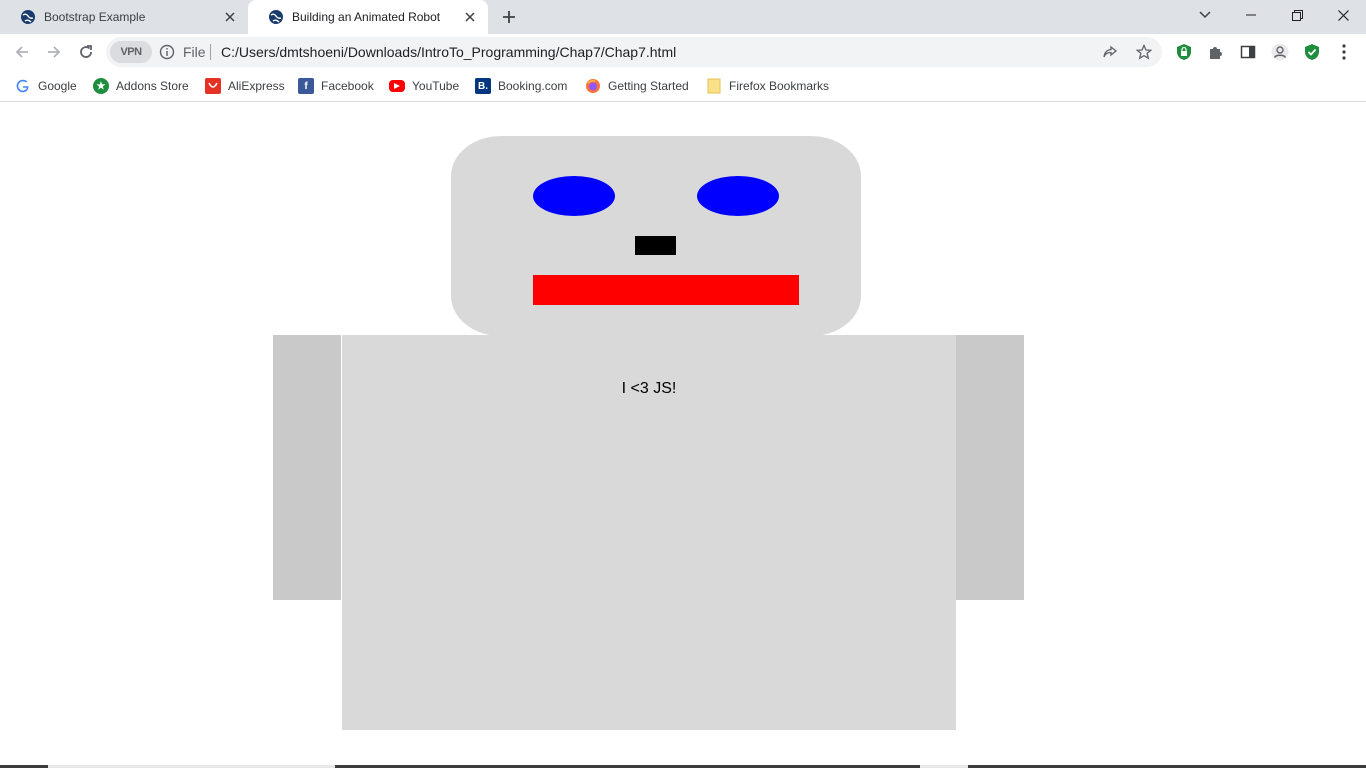  I want to click on bookmark-booking: B. Booking.com, so click(521, 86).